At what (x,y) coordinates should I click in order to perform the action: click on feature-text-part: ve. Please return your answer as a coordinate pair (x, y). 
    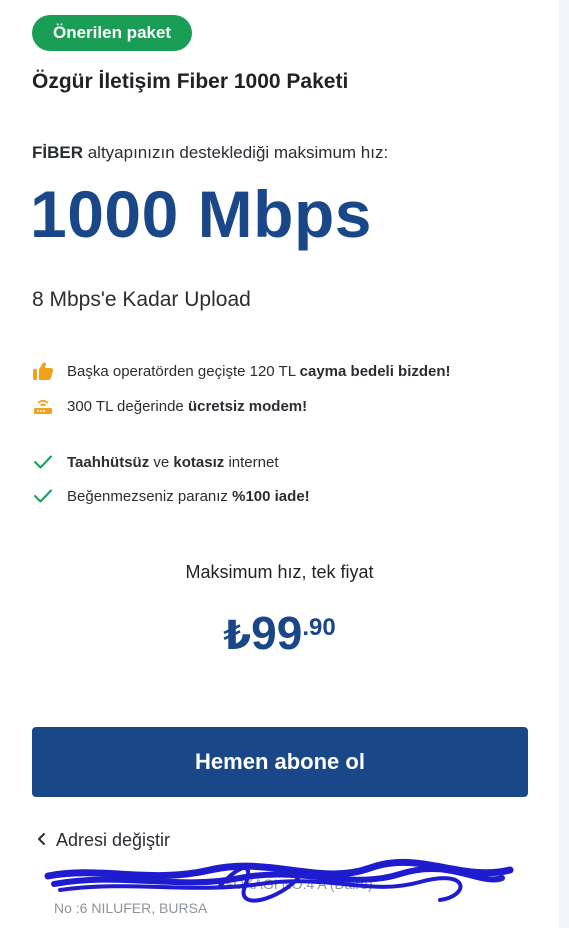
    Looking at the image, I should click on (161, 462).